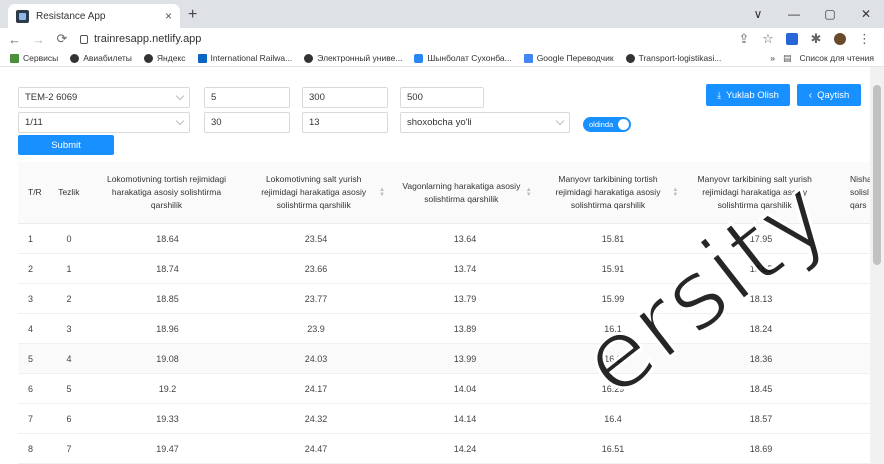 This screenshot has height=464, width=884. I want to click on maximize-button: ▢, so click(830, 14).